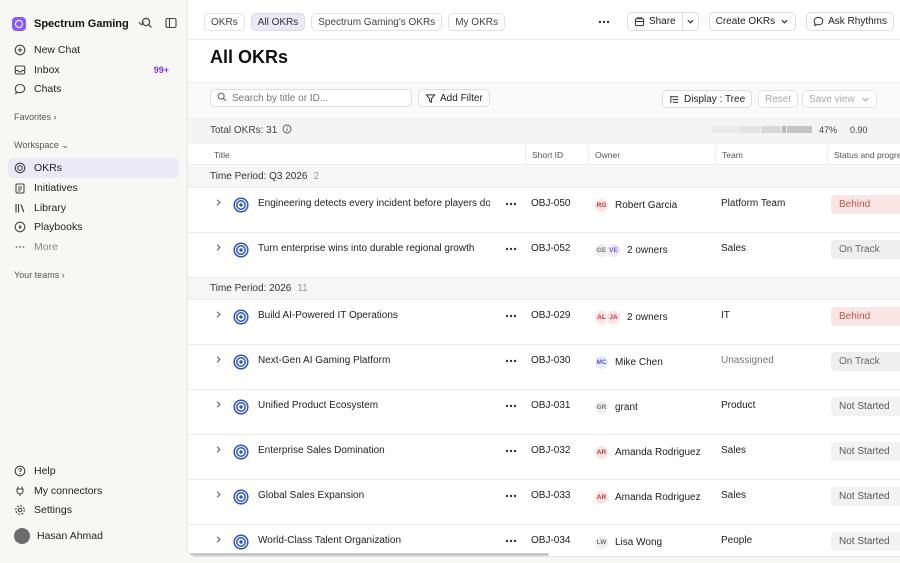  What do you see at coordinates (690, 21) in the screenshot?
I see `share-dropdown-button` at bounding box center [690, 21].